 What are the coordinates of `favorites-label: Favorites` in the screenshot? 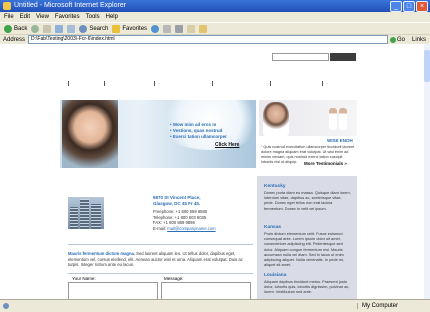 It's located at (135, 28).